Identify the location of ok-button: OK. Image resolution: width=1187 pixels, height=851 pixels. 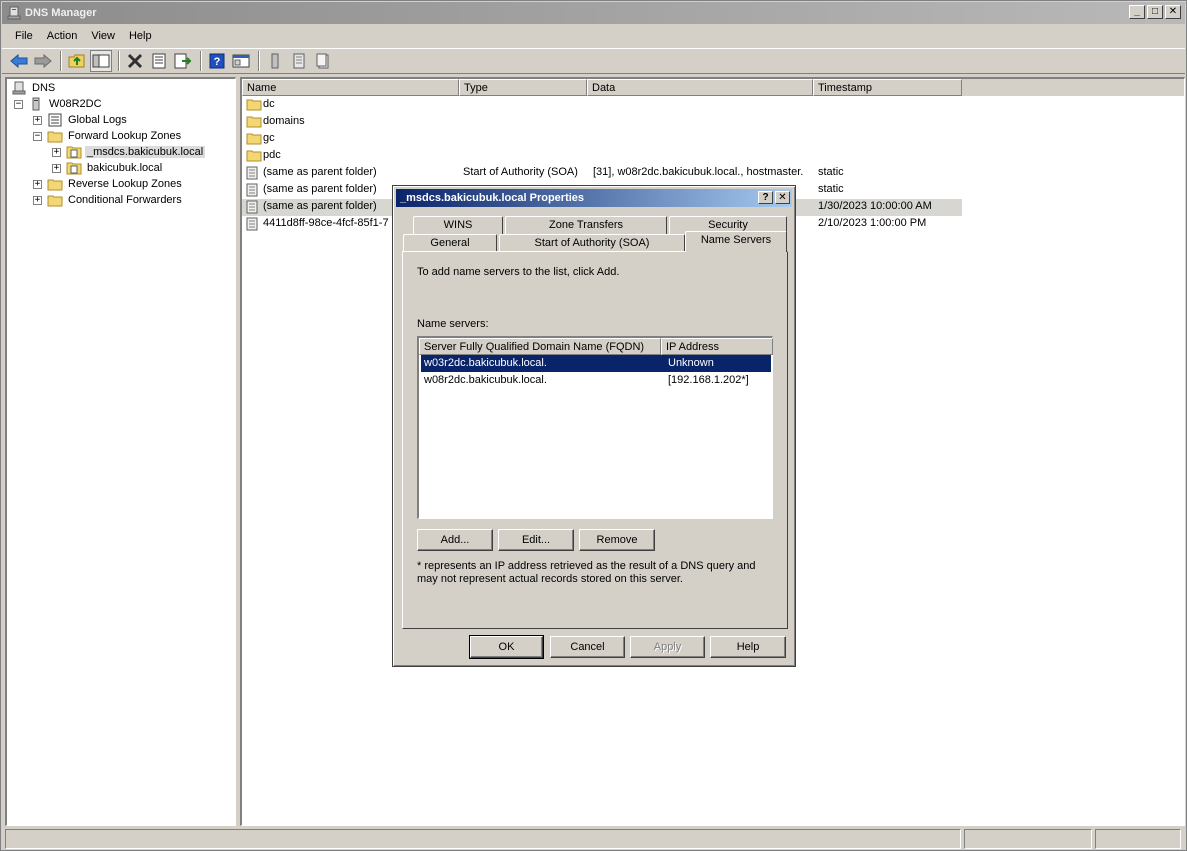
(506, 647).